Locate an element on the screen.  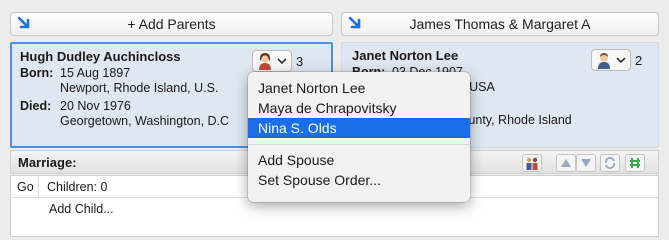
triangle-up-icon is located at coordinates (566, 163).